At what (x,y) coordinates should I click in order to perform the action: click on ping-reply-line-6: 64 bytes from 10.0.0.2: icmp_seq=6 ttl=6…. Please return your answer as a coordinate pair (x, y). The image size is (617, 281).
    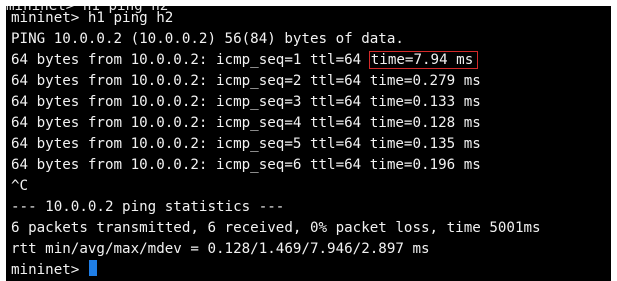
    Looking at the image, I should click on (246, 165).